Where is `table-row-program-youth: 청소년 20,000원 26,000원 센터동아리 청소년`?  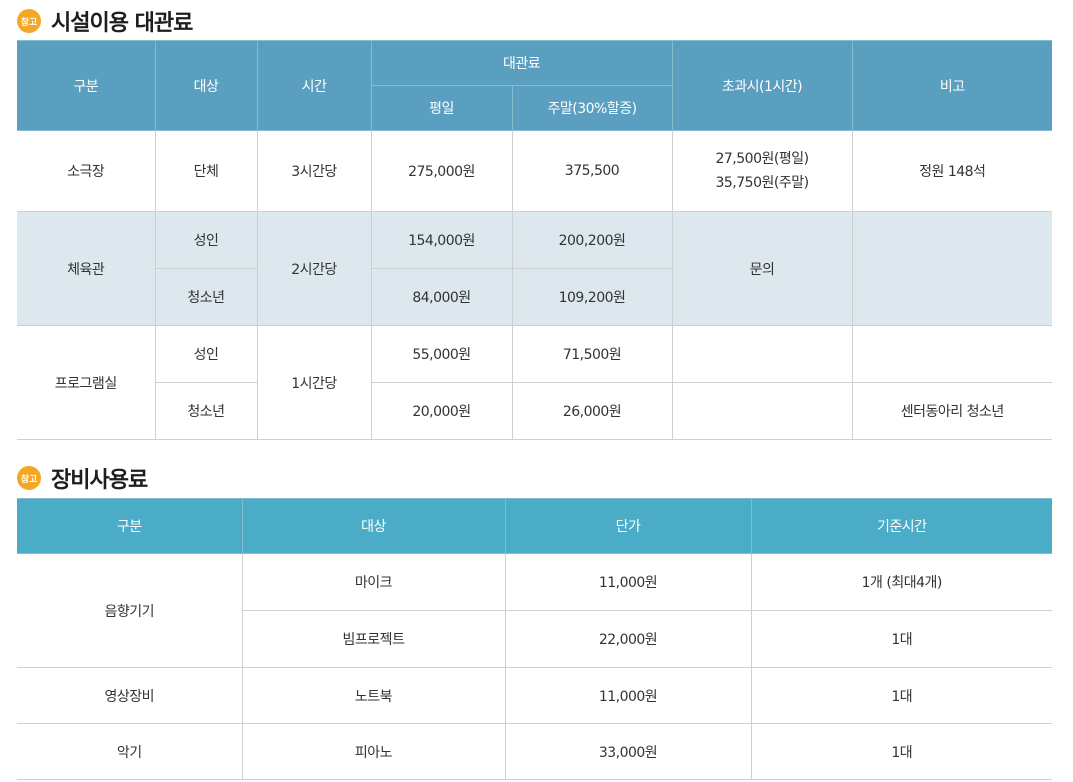
table-row-program-youth: 청소년 20,000원 26,000원 센터동아리 청소년 is located at coordinates (535, 411).